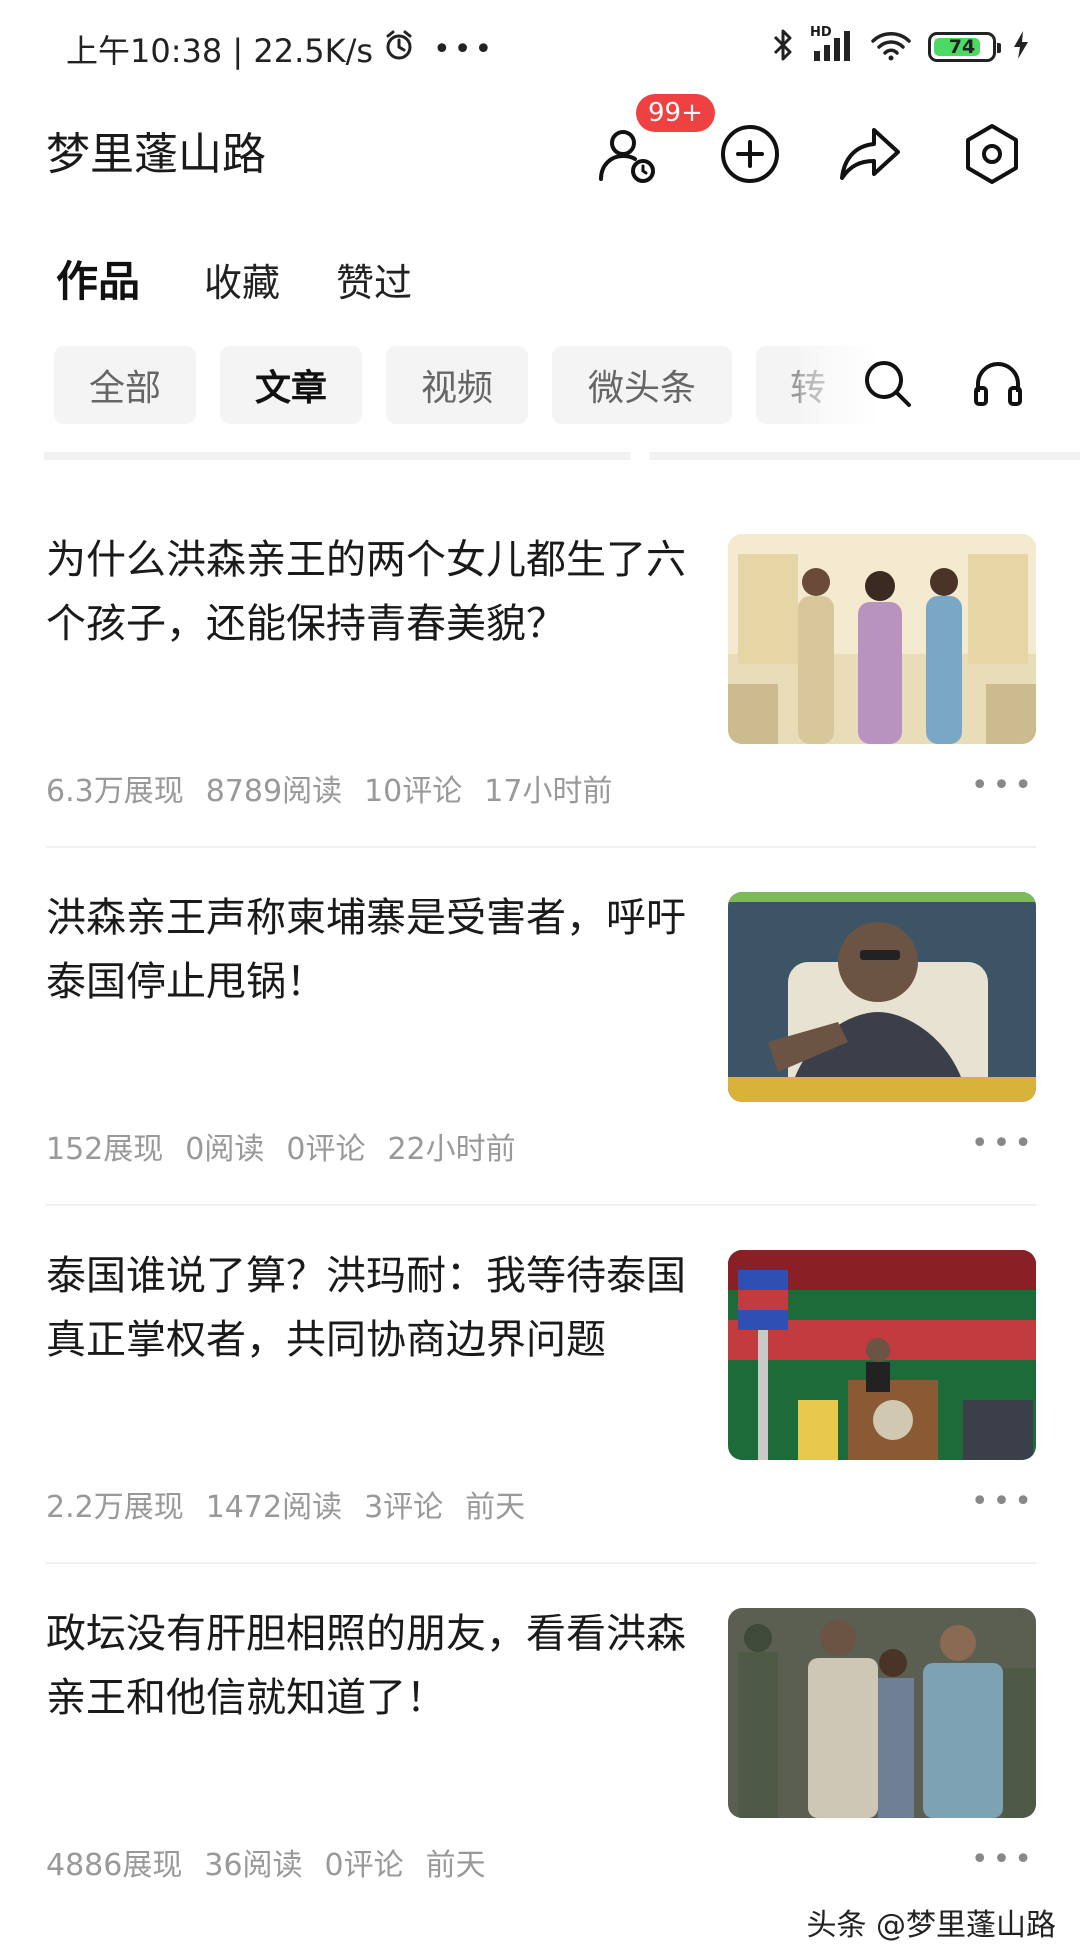 This screenshot has height=1958, width=1080. I want to click on settings-hexagon-icon, so click(992, 156).